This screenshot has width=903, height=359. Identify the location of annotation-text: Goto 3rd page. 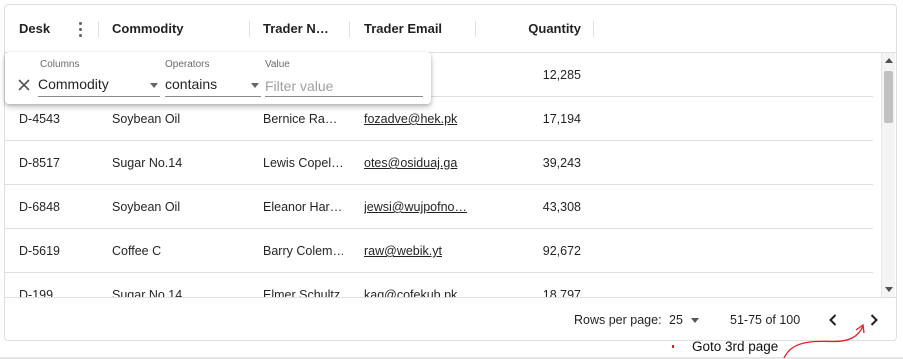
(735, 346).